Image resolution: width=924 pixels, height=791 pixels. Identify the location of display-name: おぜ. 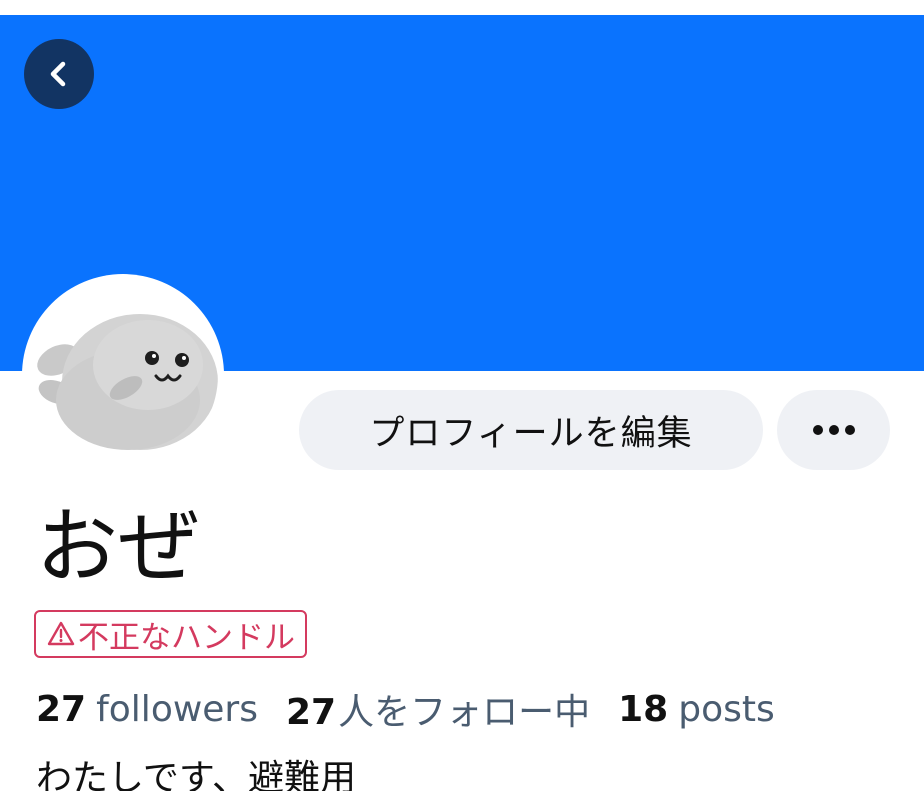
(118, 547).